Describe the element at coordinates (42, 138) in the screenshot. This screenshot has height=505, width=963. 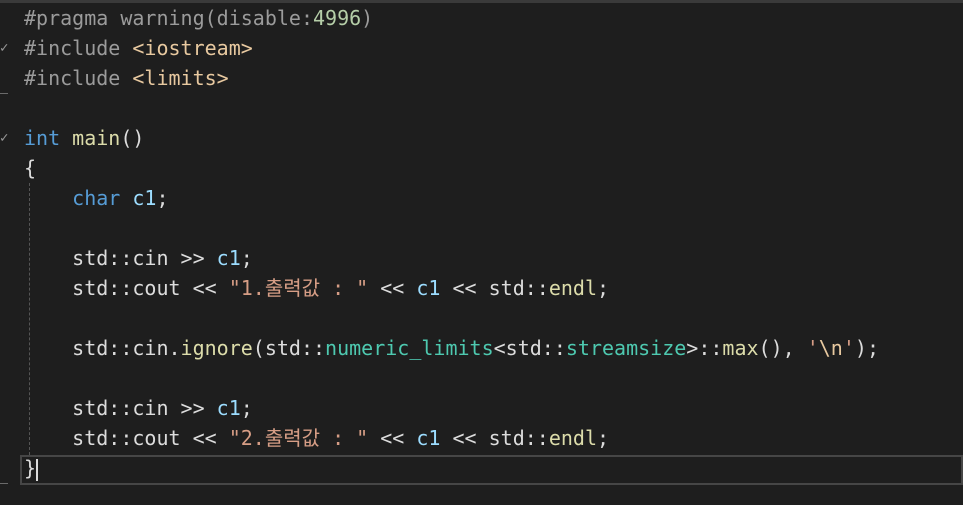
I see `code-token: int` at that location.